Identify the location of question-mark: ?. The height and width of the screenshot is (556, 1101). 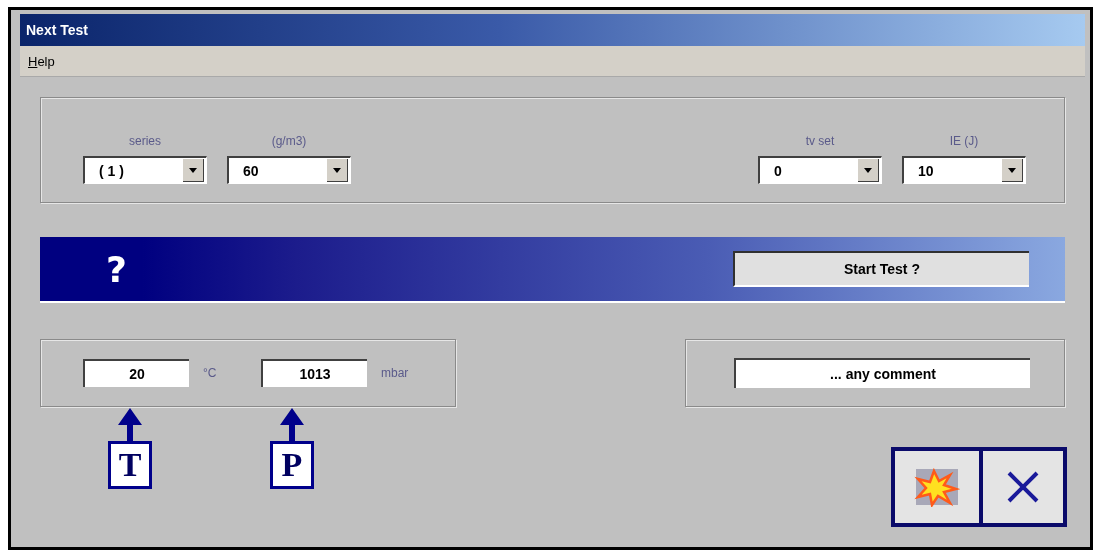
(116, 269).